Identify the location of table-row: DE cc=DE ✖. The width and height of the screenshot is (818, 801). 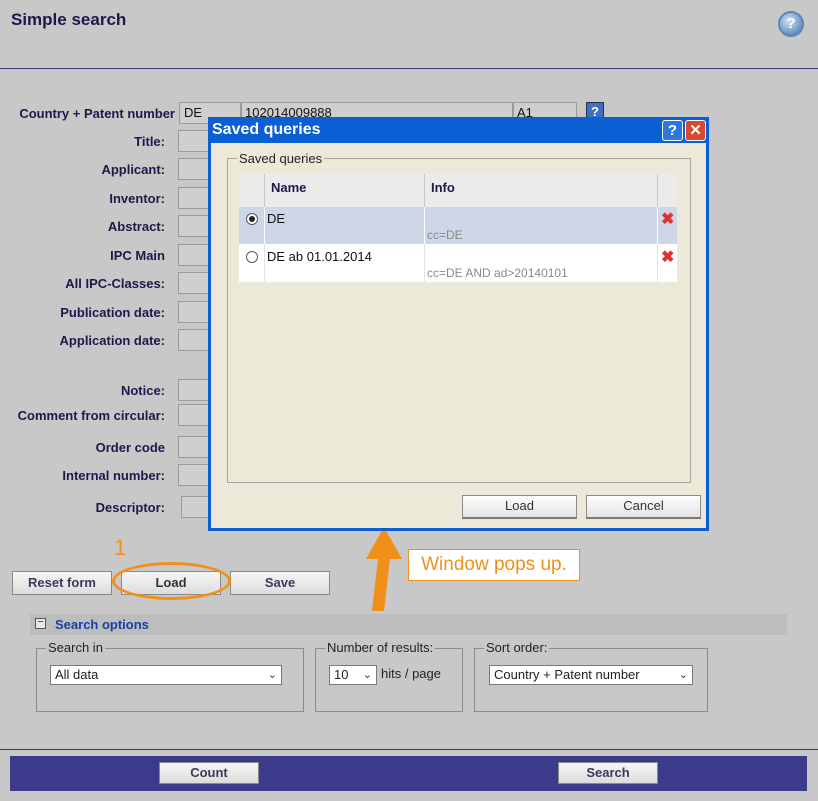
(458, 225).